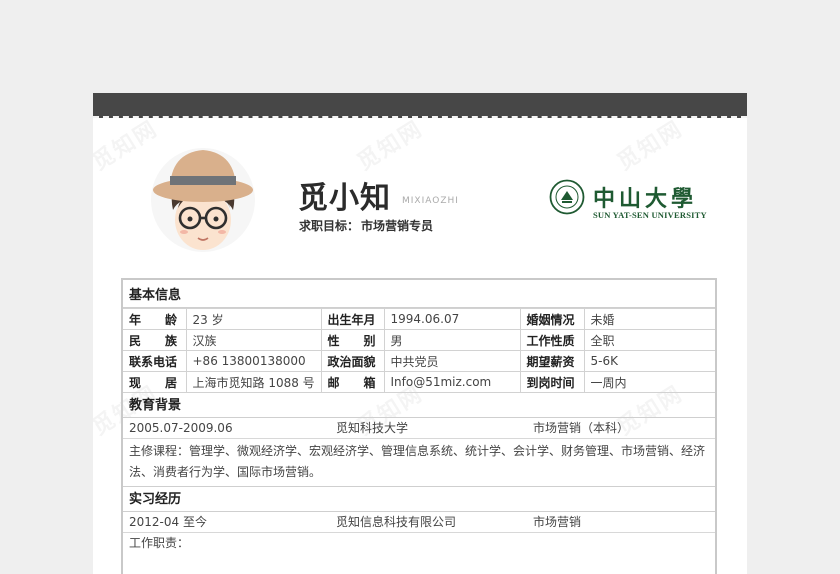  Describe the element at coordinates (452, 361) in the screenshot. I see `info-value: 中共党员` at that location.